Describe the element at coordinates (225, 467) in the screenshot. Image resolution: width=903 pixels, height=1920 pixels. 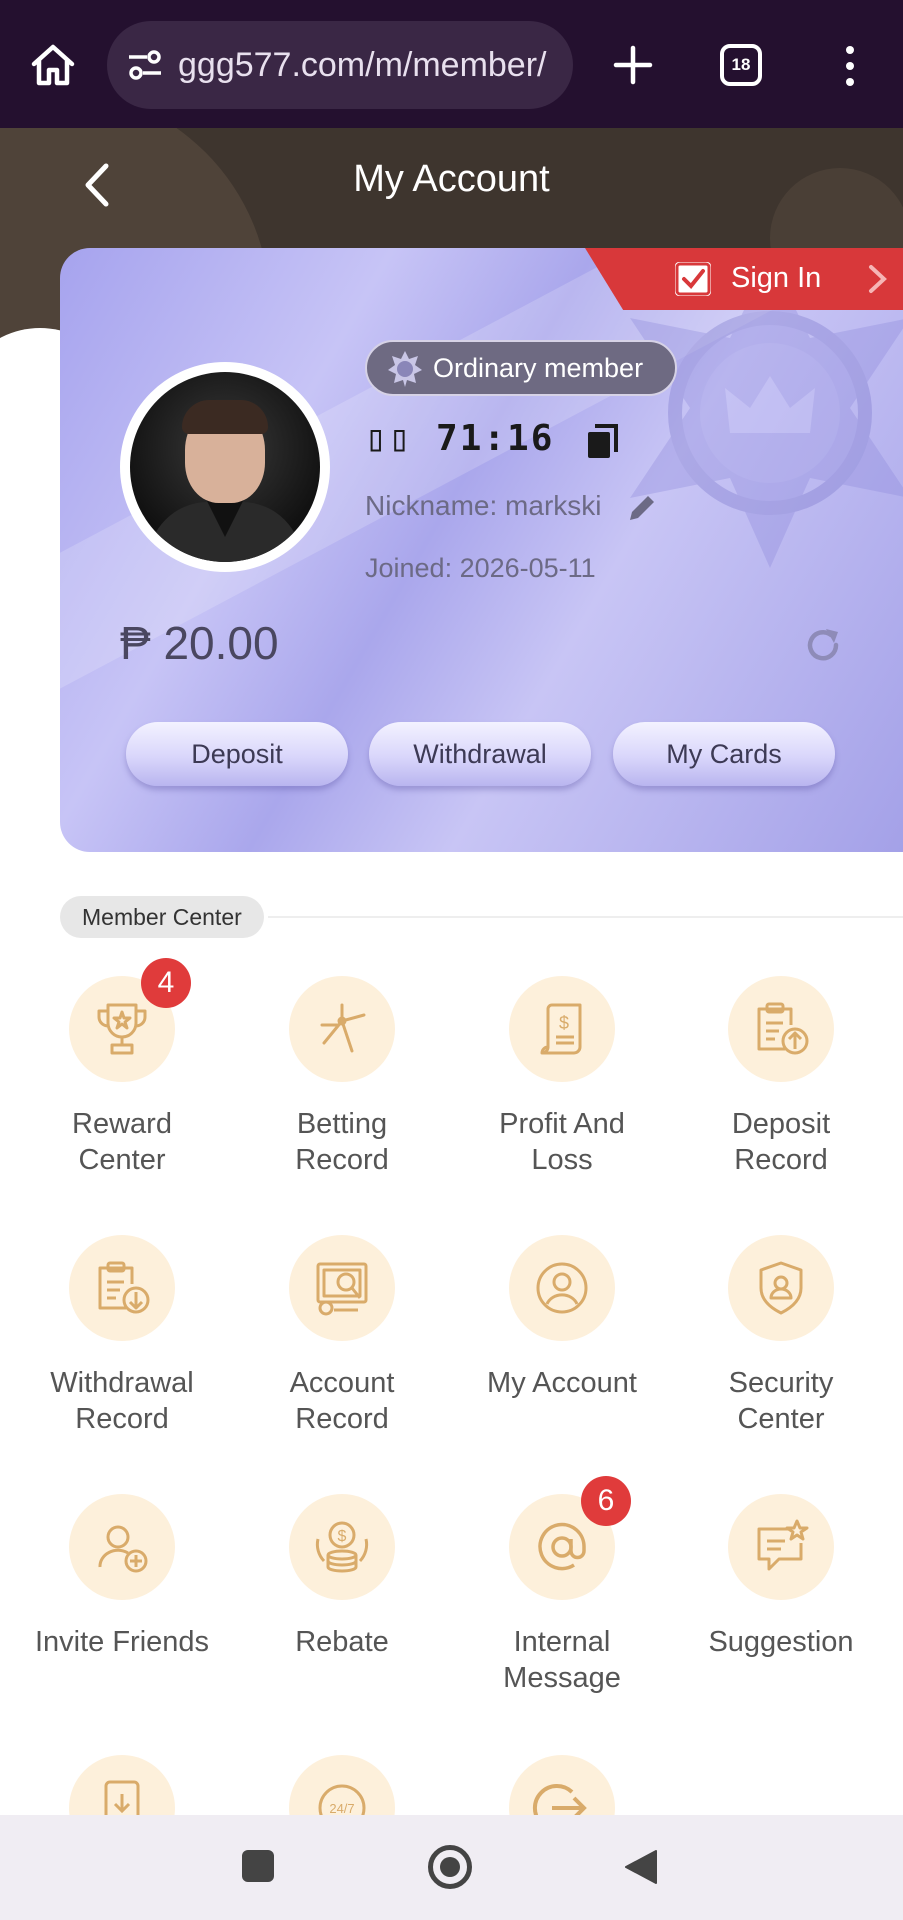
I see `avatar` at that location.